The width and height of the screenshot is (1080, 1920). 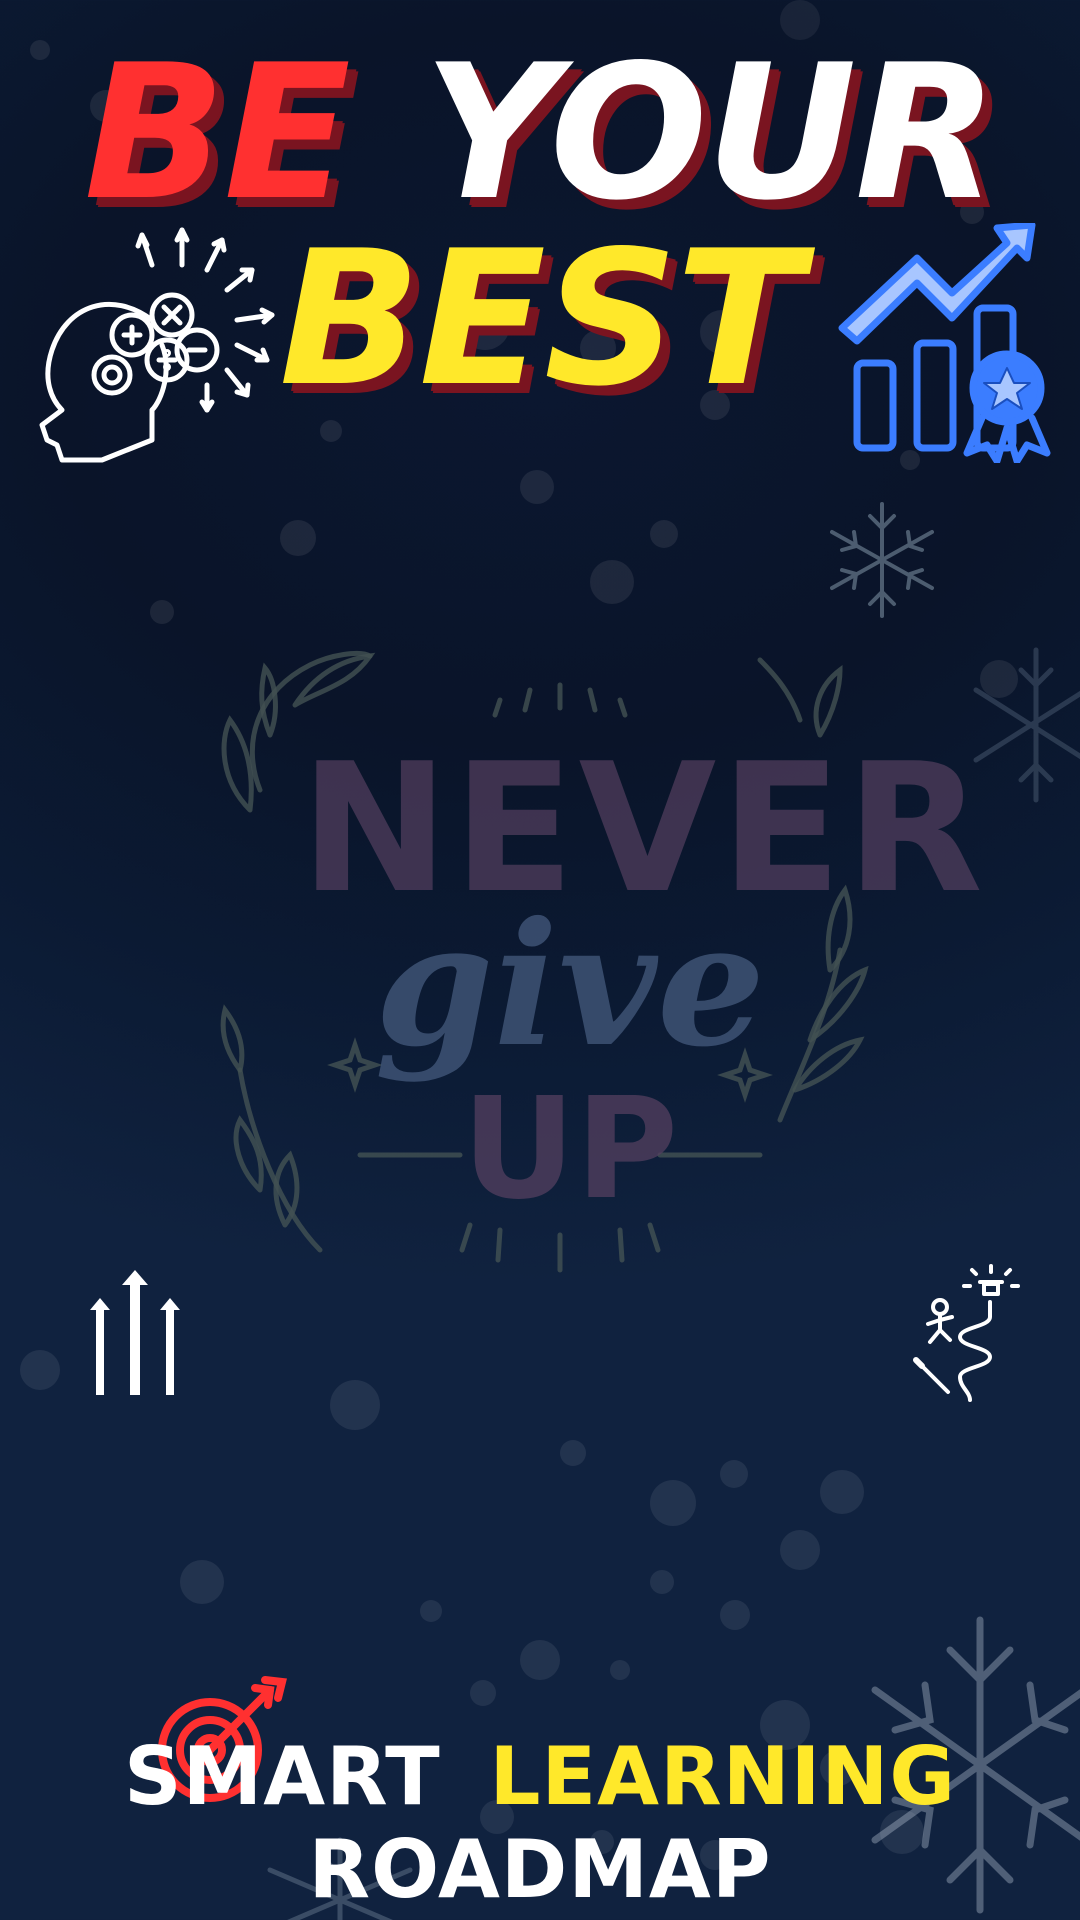 What do you see at coordinates (570, 985) in the screenshot?
I see `give-text: give` at bounding box center [570, 985].